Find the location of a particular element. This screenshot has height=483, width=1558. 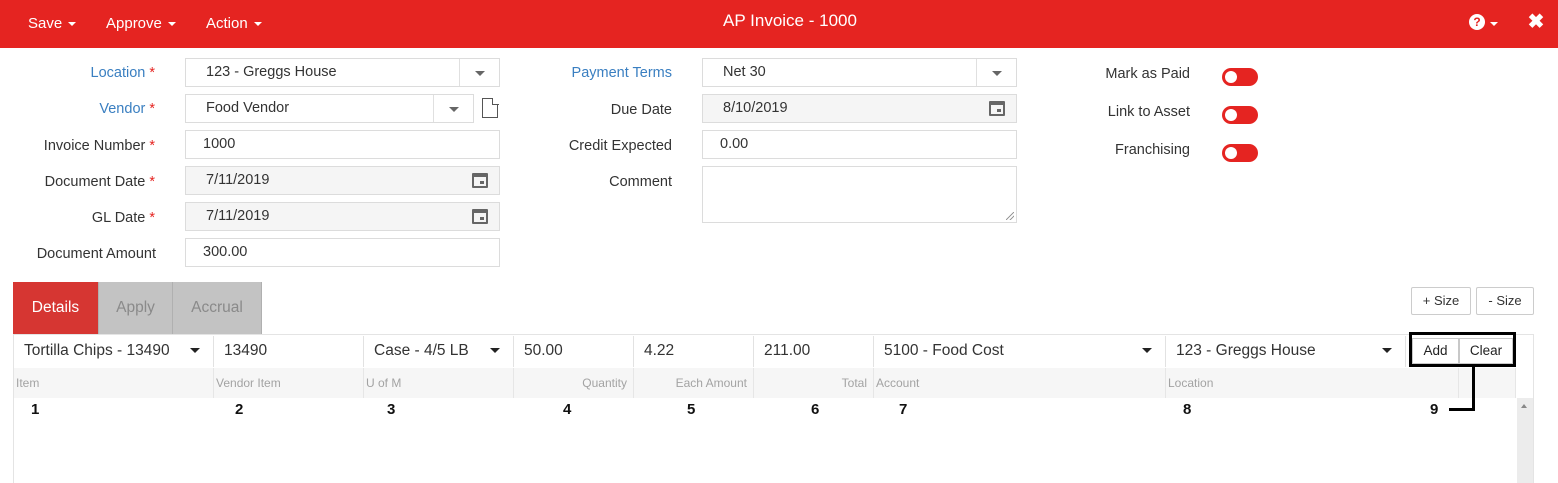

due-date-label: Due Date is located at coordinates (641, 110).